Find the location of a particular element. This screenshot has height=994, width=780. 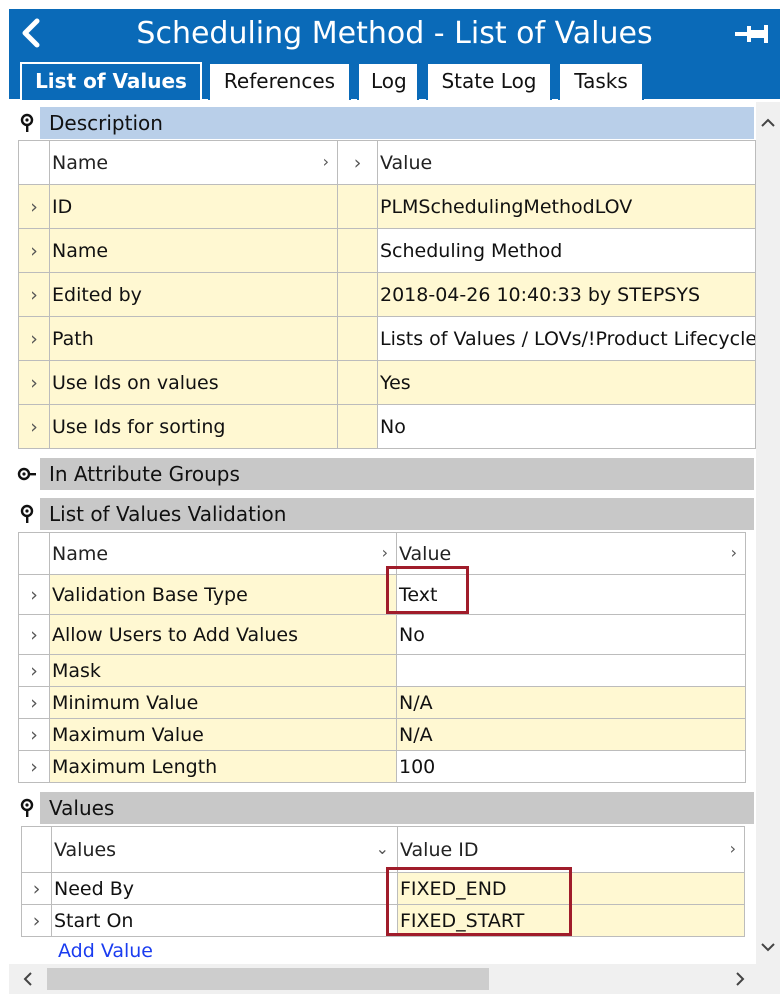

column-header-value-label: Value is located at coordinates (425, 553).